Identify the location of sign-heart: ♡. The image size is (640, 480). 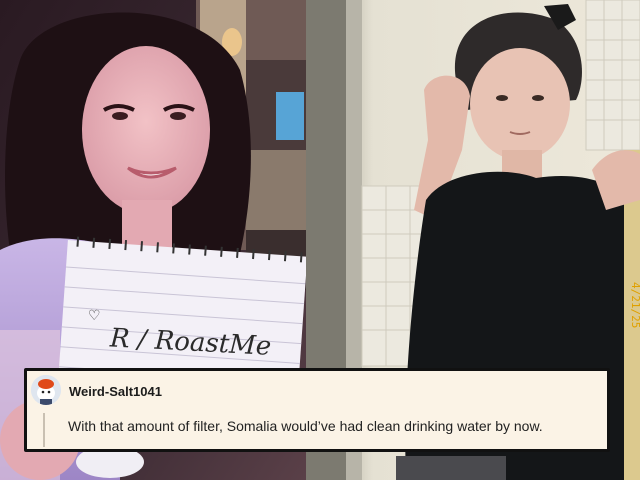
(94, 316).